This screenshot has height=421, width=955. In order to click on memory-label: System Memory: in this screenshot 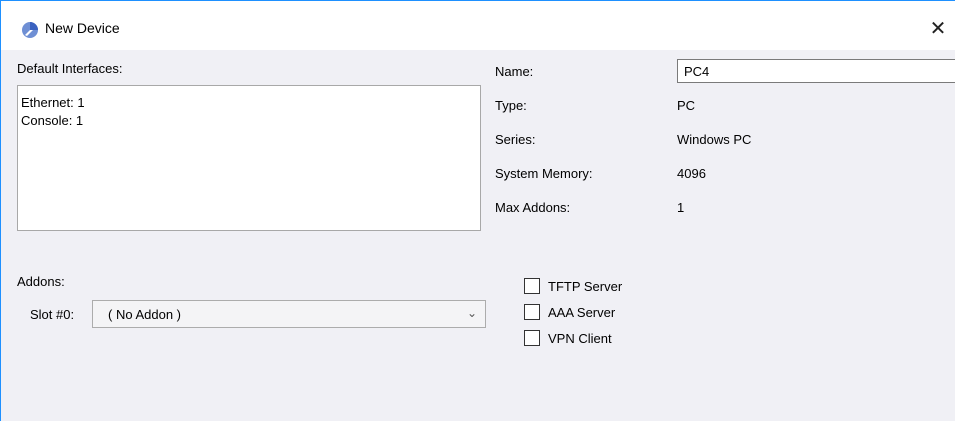, I will do `click(544, 173)`.